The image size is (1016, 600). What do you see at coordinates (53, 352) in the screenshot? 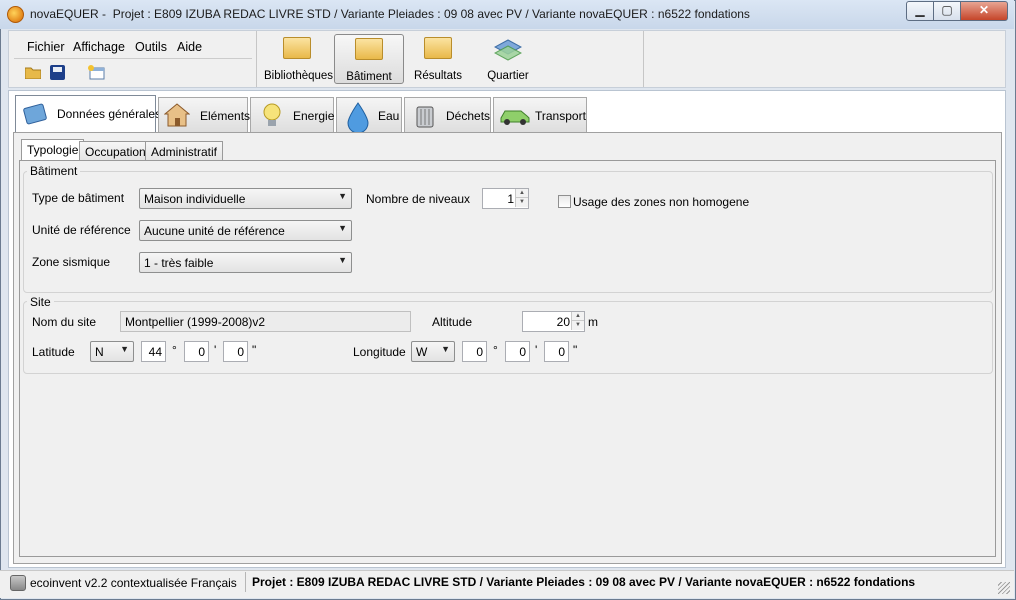
I see `latitude-label: Latitude` at bounding box center [53, 352].